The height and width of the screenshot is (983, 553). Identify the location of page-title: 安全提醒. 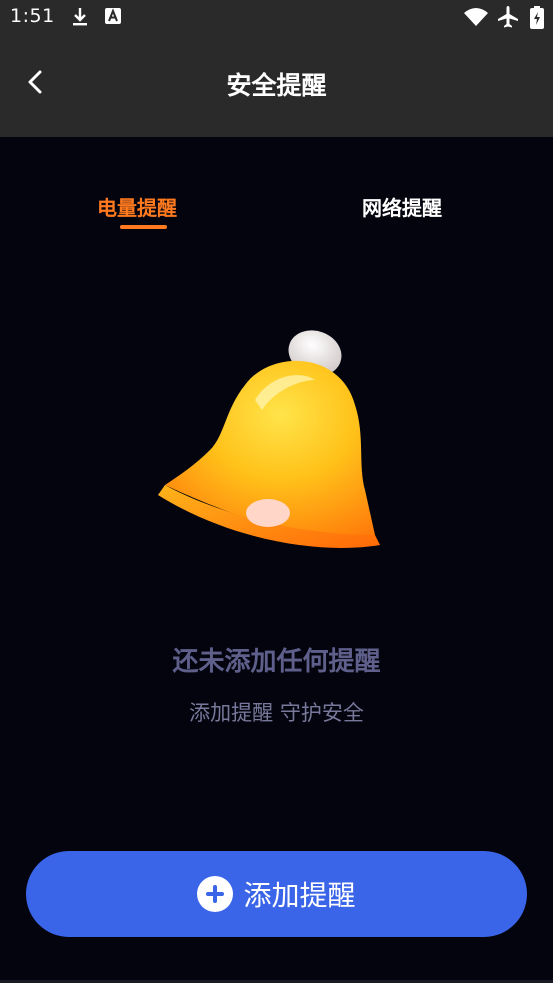
(276, 85).